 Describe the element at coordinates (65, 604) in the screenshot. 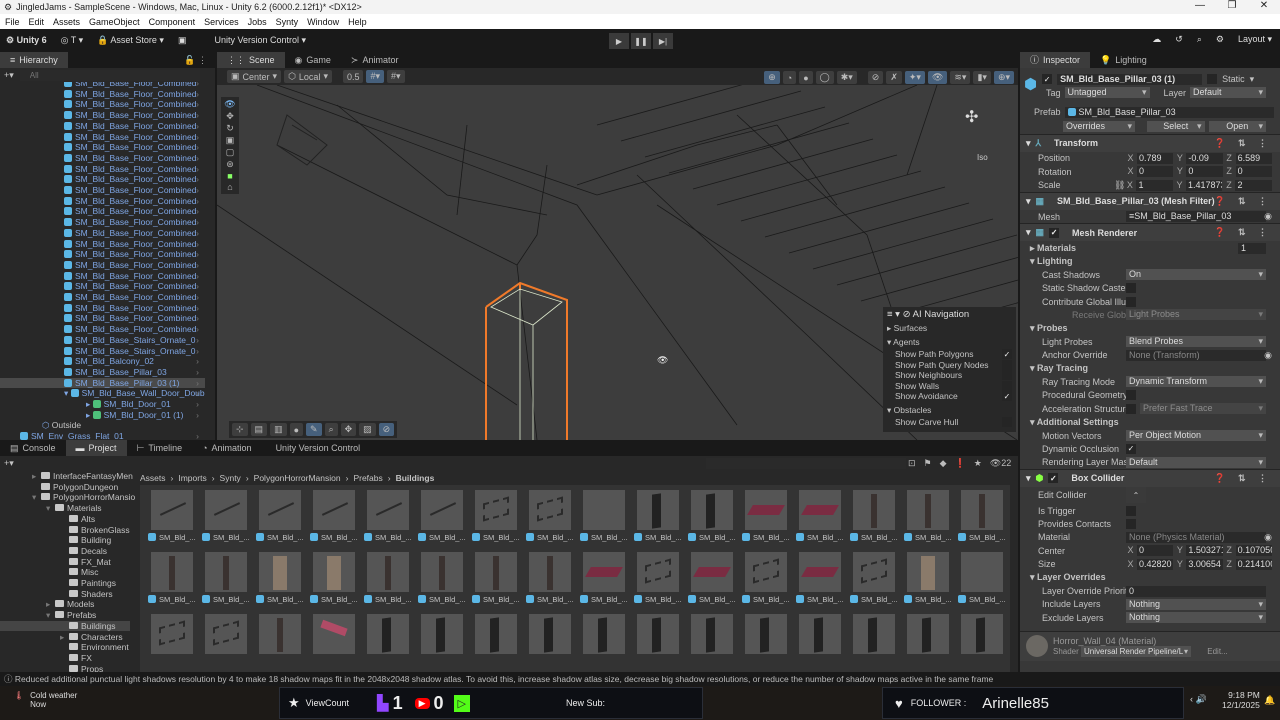

I see `folder-item: ▸ Models` at that location.